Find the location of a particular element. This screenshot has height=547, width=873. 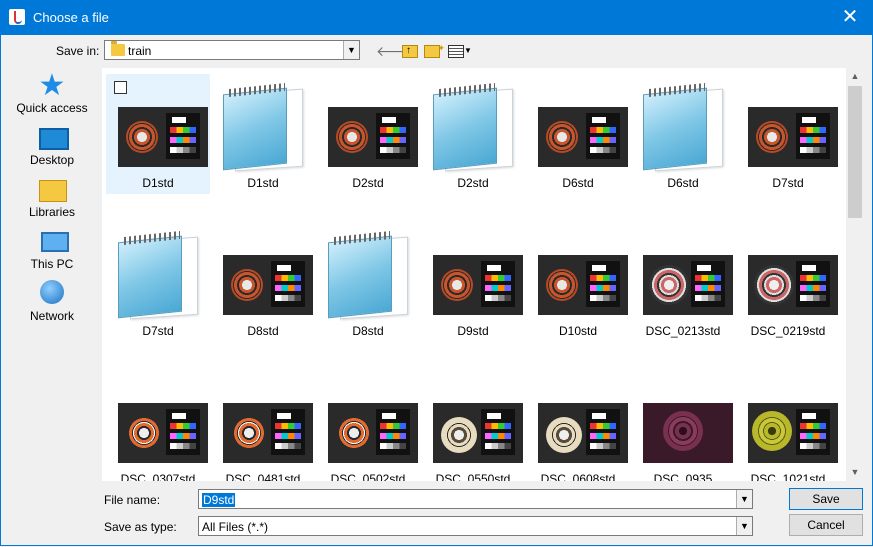

place-network: Network is located at coordinates (52, 303).